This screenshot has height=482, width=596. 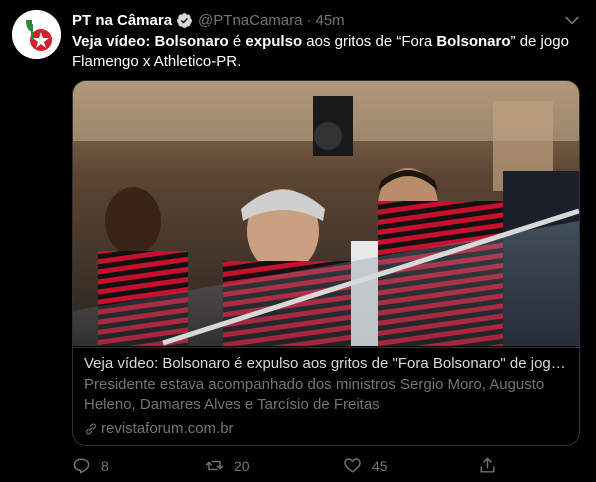 I want to click on retweet-icon, so click(x=214, y=465).